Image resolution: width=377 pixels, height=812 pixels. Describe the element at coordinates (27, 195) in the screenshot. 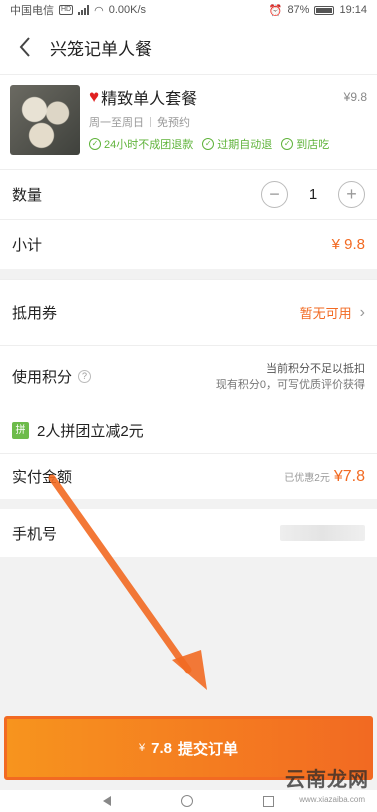

I see `quantity-label: 数量` at that location.